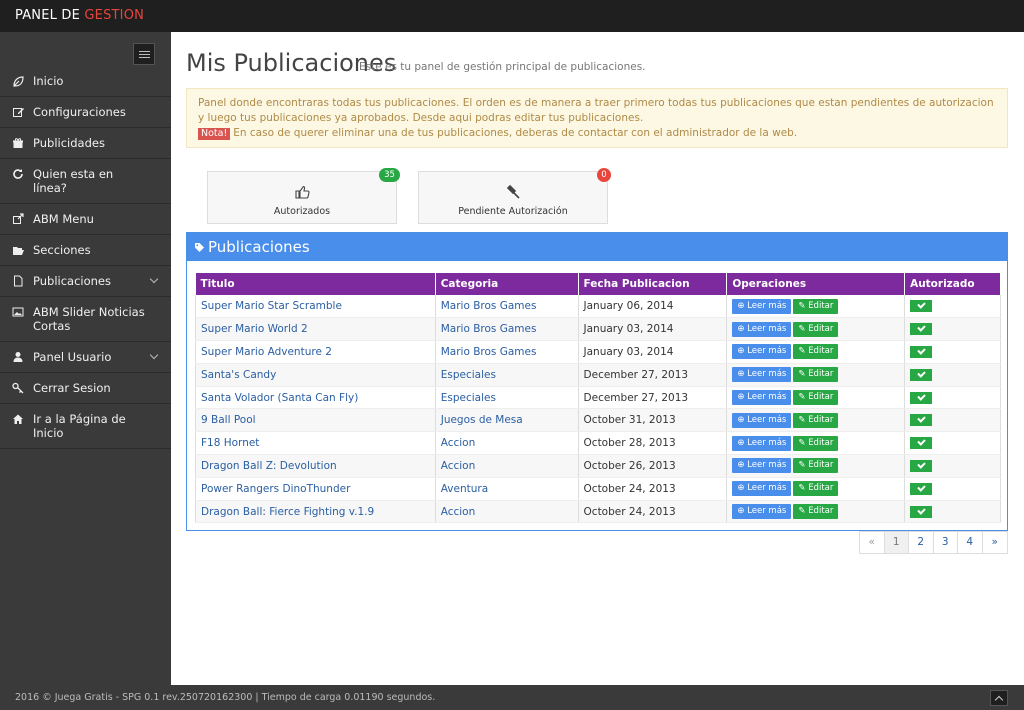 Image resolution: width=1024 pixels, height=710 pixels. What do you see at coordinates (85, 357) in the screenshot?
I see `sidebar-item-panel-usuario: Panel Usuario` at bounding box center [85, 357].